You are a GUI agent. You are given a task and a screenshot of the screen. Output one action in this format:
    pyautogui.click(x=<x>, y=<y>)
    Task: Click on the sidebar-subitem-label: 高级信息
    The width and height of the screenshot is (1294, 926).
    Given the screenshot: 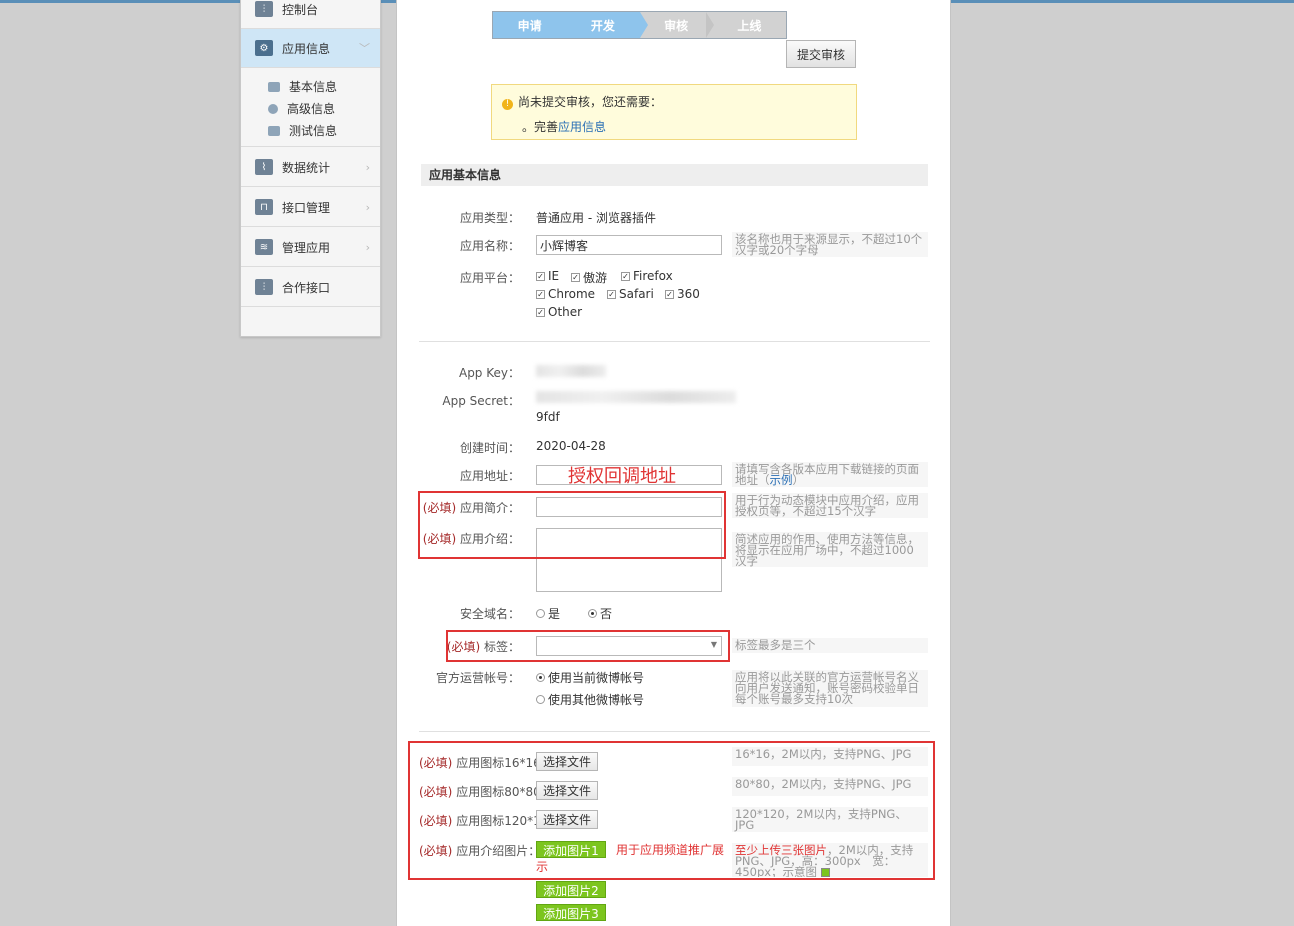 What is the action you would take?
    pyautogui.click(x=311, y=109)
    